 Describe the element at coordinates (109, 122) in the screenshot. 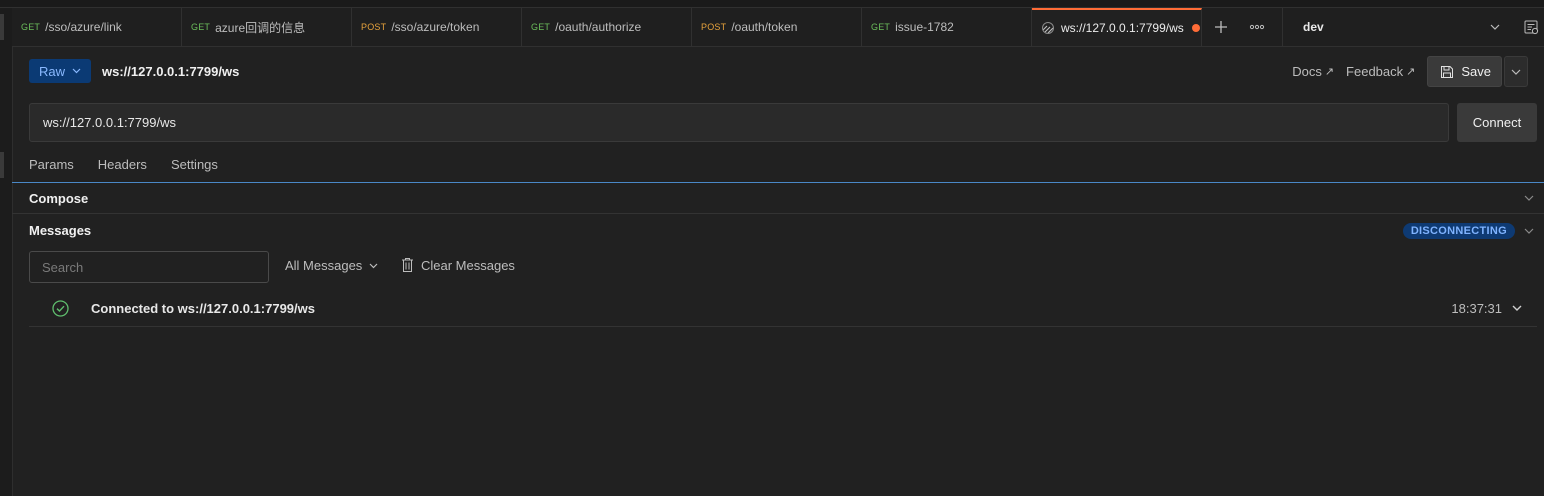

I see `url-value: ws://127.0.0.1:7799/ws` at that location.